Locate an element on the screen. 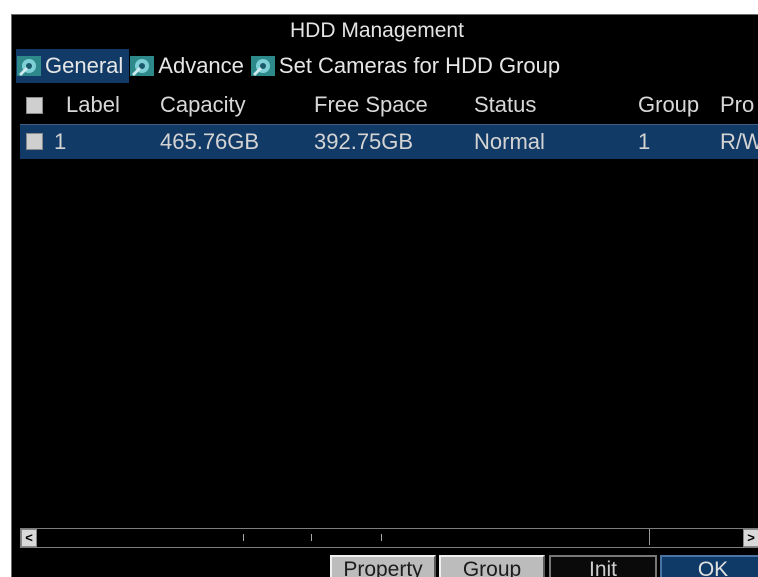 The height and width of the screenshot is (577, 758). horizontal-scrollbar: < > is located at coordinates (389, 538).